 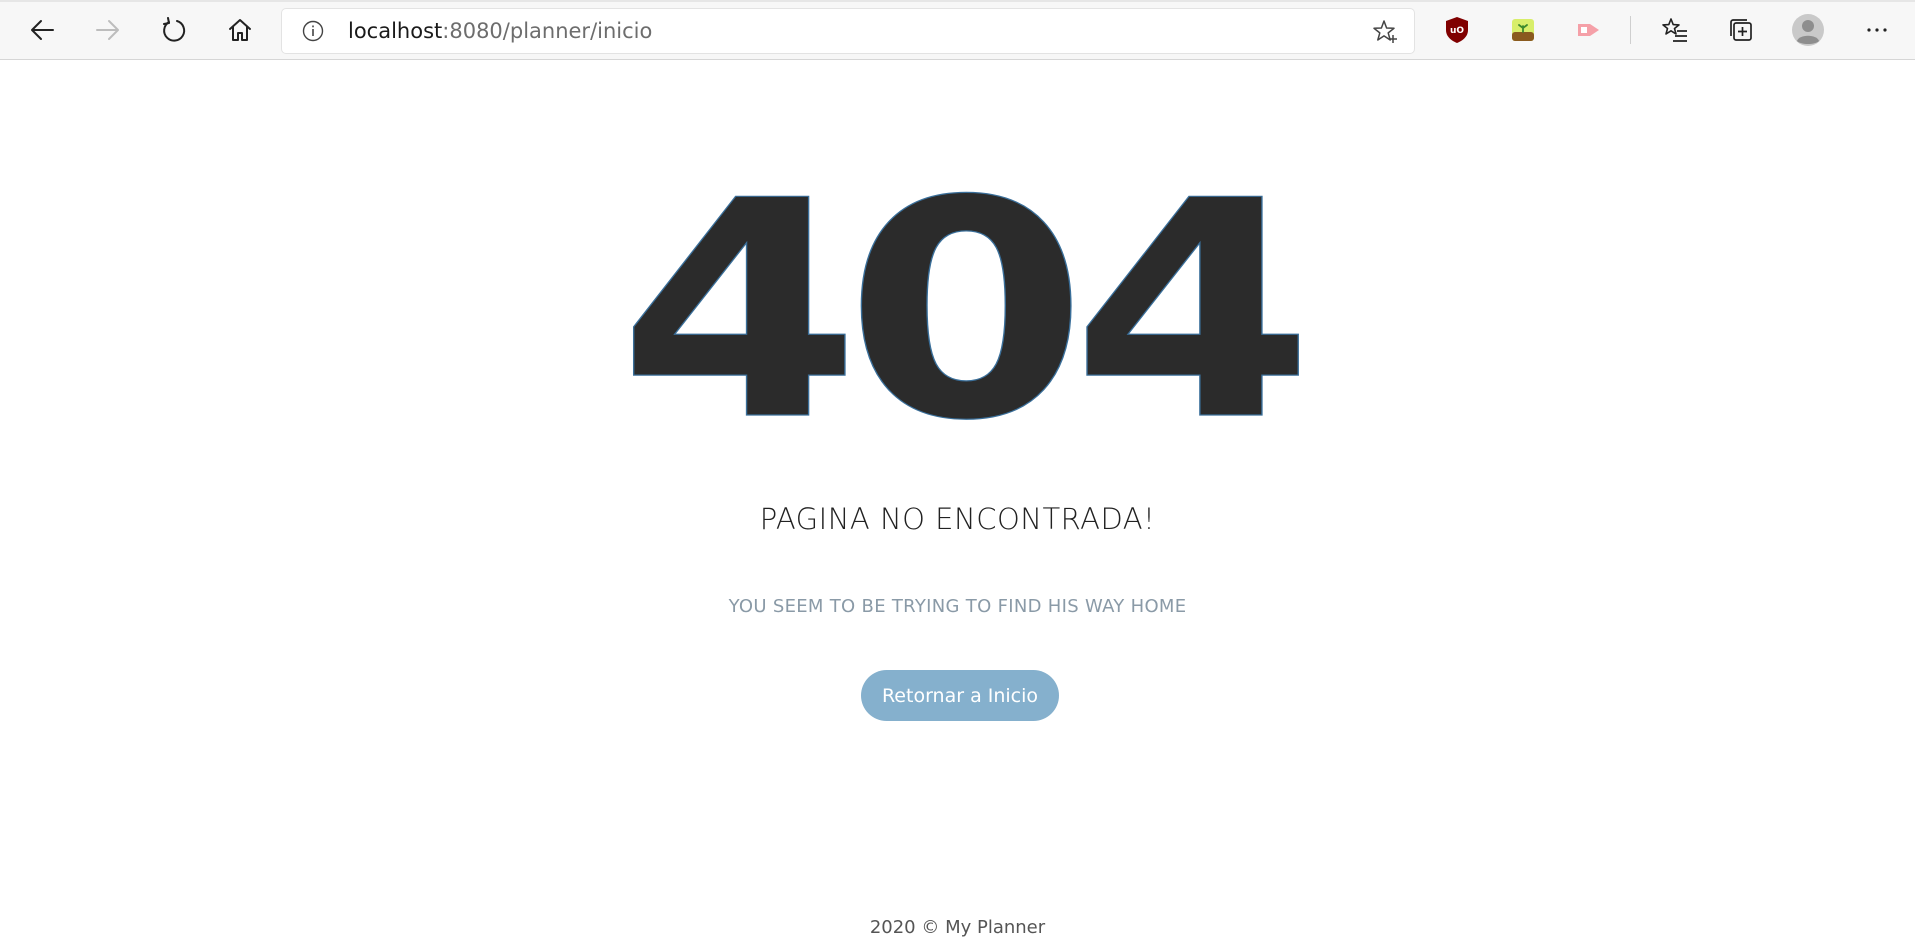 What do you see at coordinates (957, 1) in the screenshot?
I see `tab-strip-edge` at bounding box center [957, 1].